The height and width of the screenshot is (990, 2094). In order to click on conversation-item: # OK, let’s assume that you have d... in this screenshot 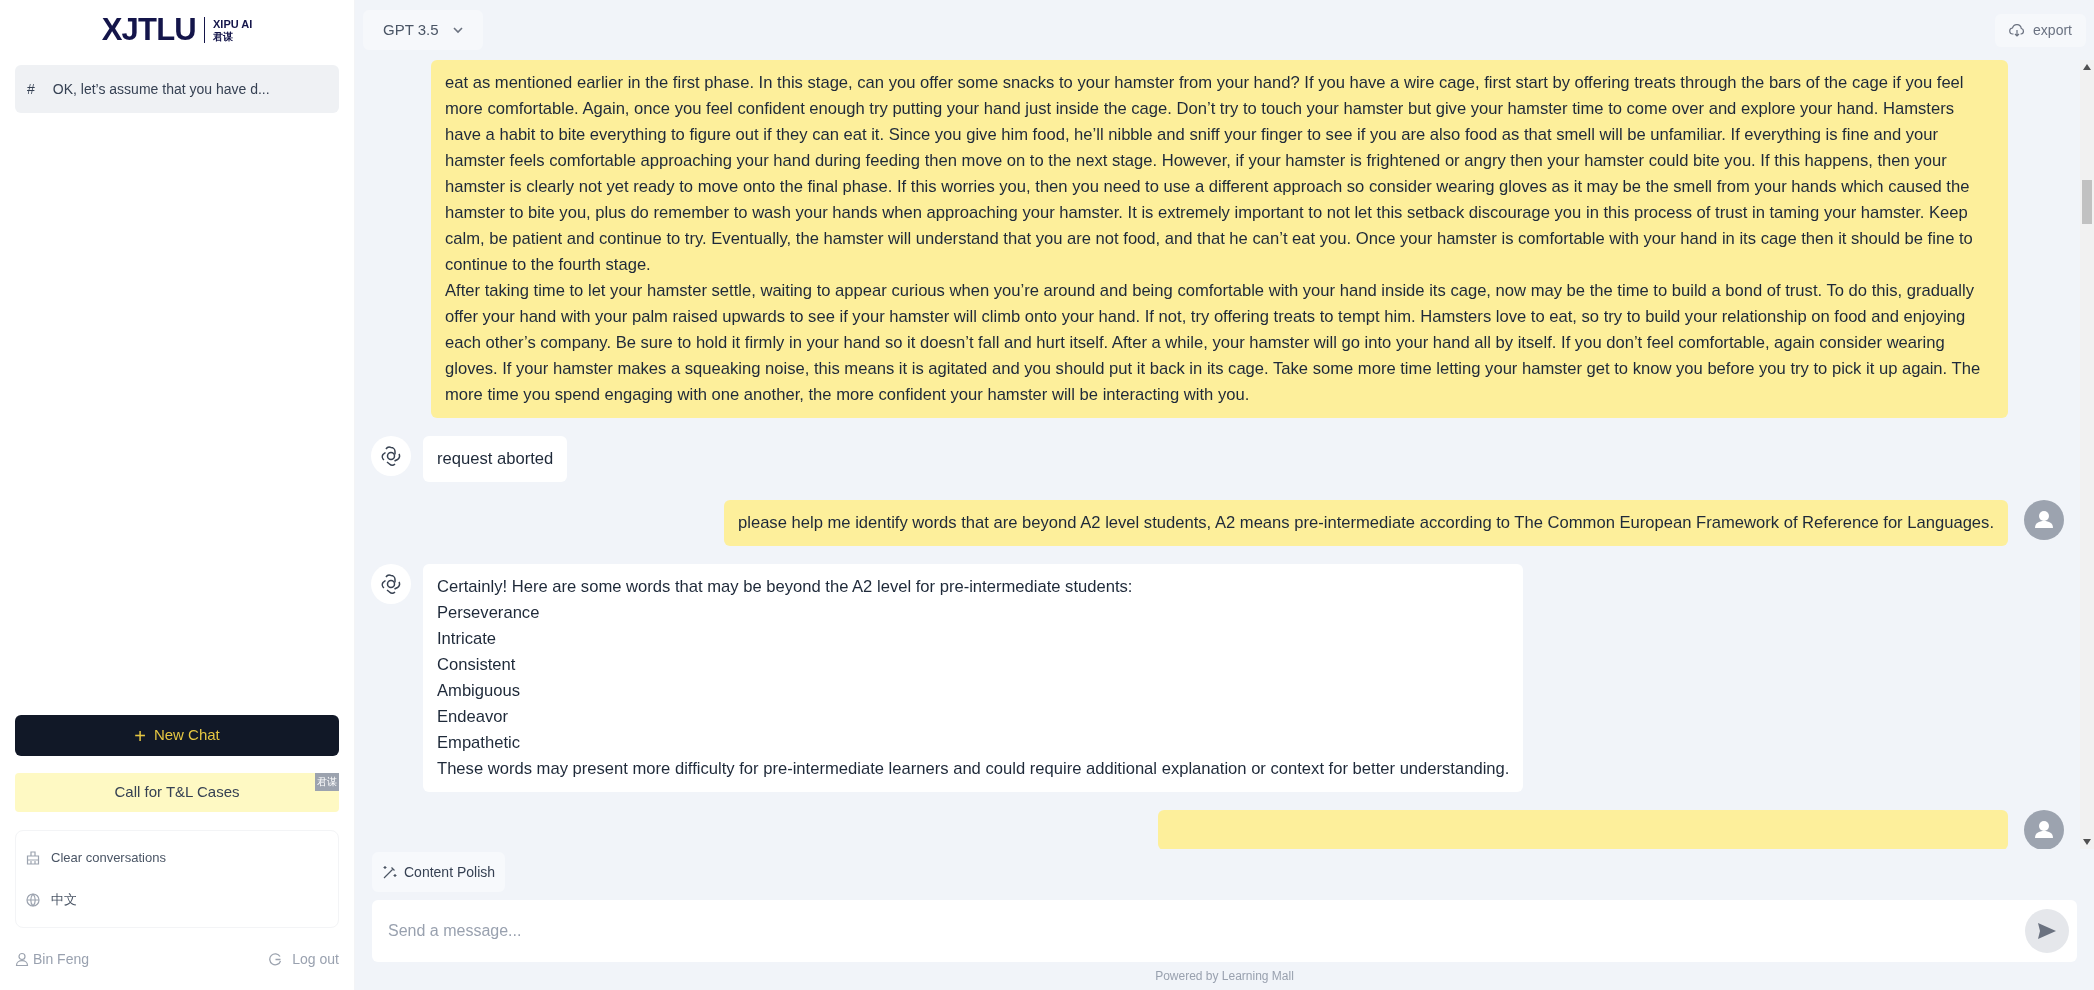, I will do `click(177, 89)`.